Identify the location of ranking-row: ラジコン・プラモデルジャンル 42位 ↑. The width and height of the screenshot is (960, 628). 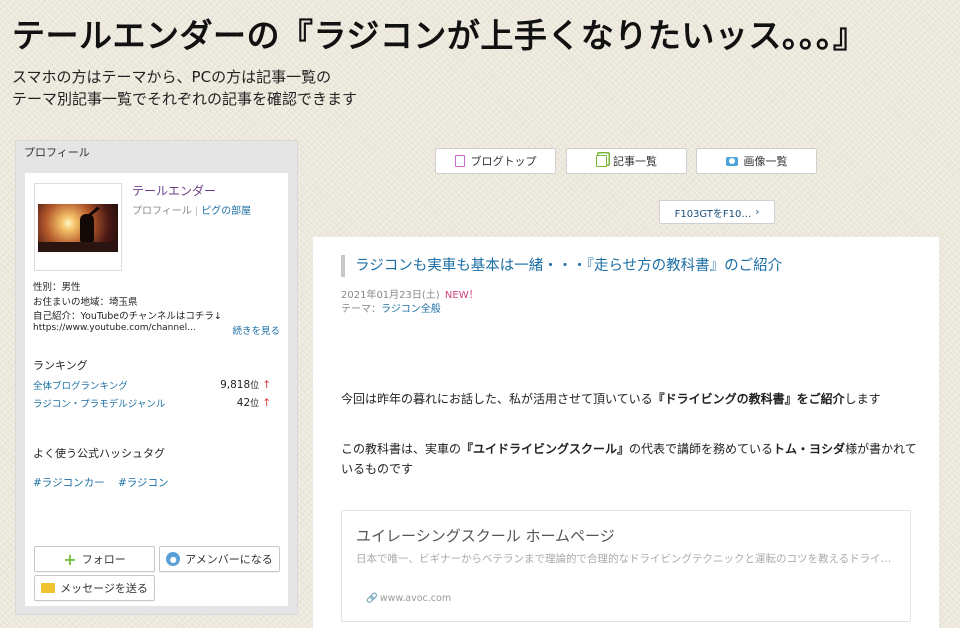
(152, 403).